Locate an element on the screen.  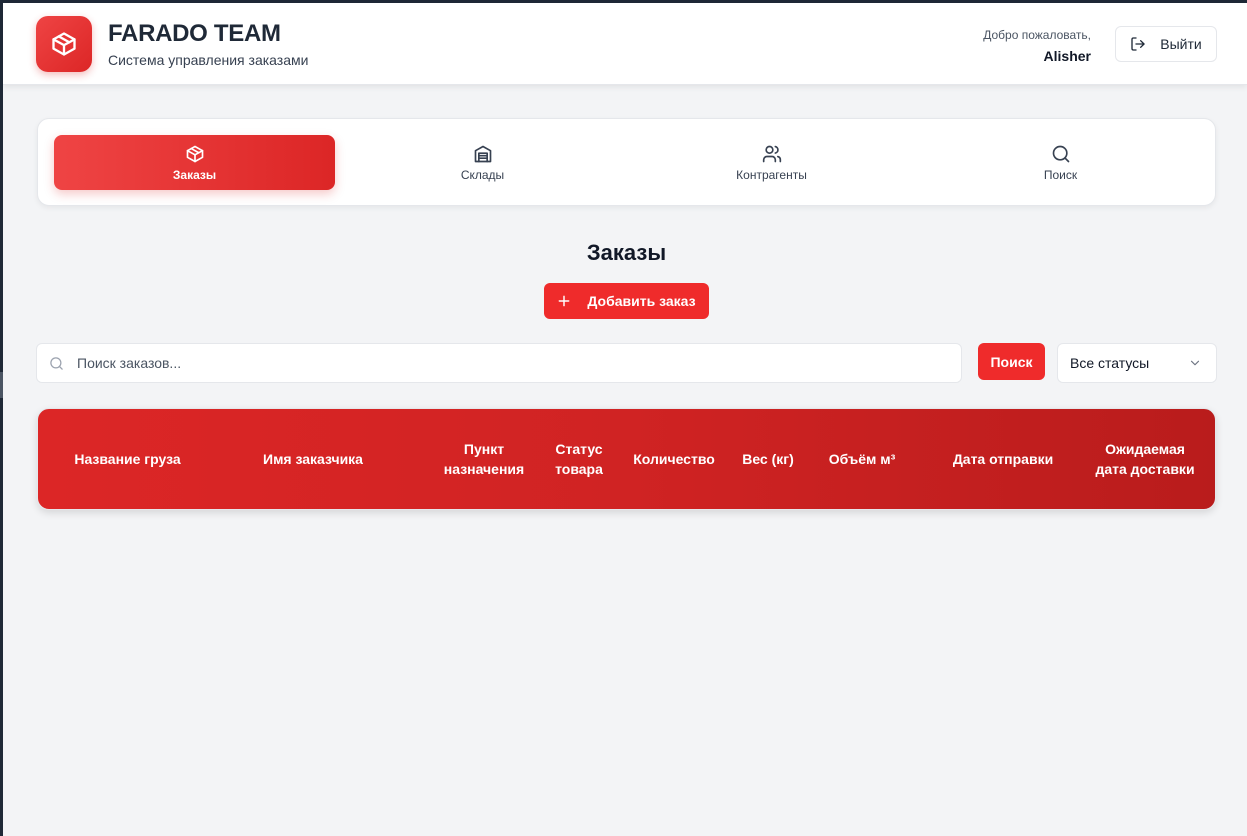
column-header-cargo-name: Название груза is located at coordinates (127, 459).